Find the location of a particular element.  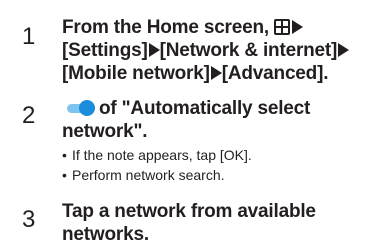

step-1-network-internet: [Network & internet] is located at coordinates (248, 50).